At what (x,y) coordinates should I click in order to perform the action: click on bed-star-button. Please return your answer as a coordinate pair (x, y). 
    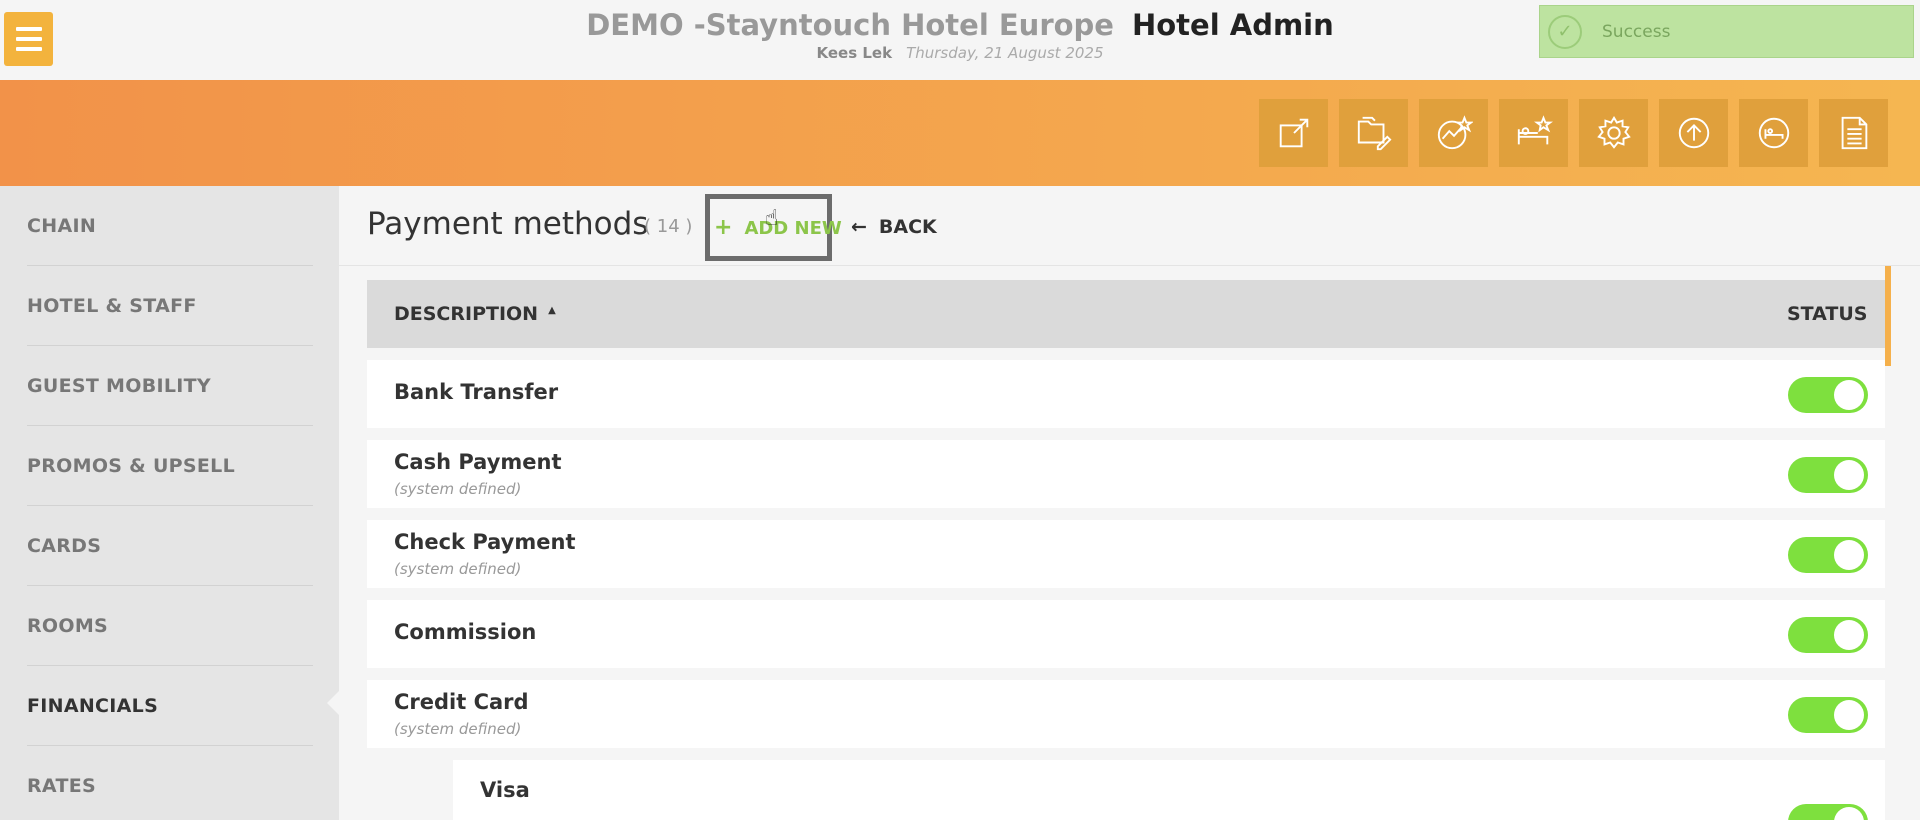
    Looking at the image, I should click on (1533, 133).